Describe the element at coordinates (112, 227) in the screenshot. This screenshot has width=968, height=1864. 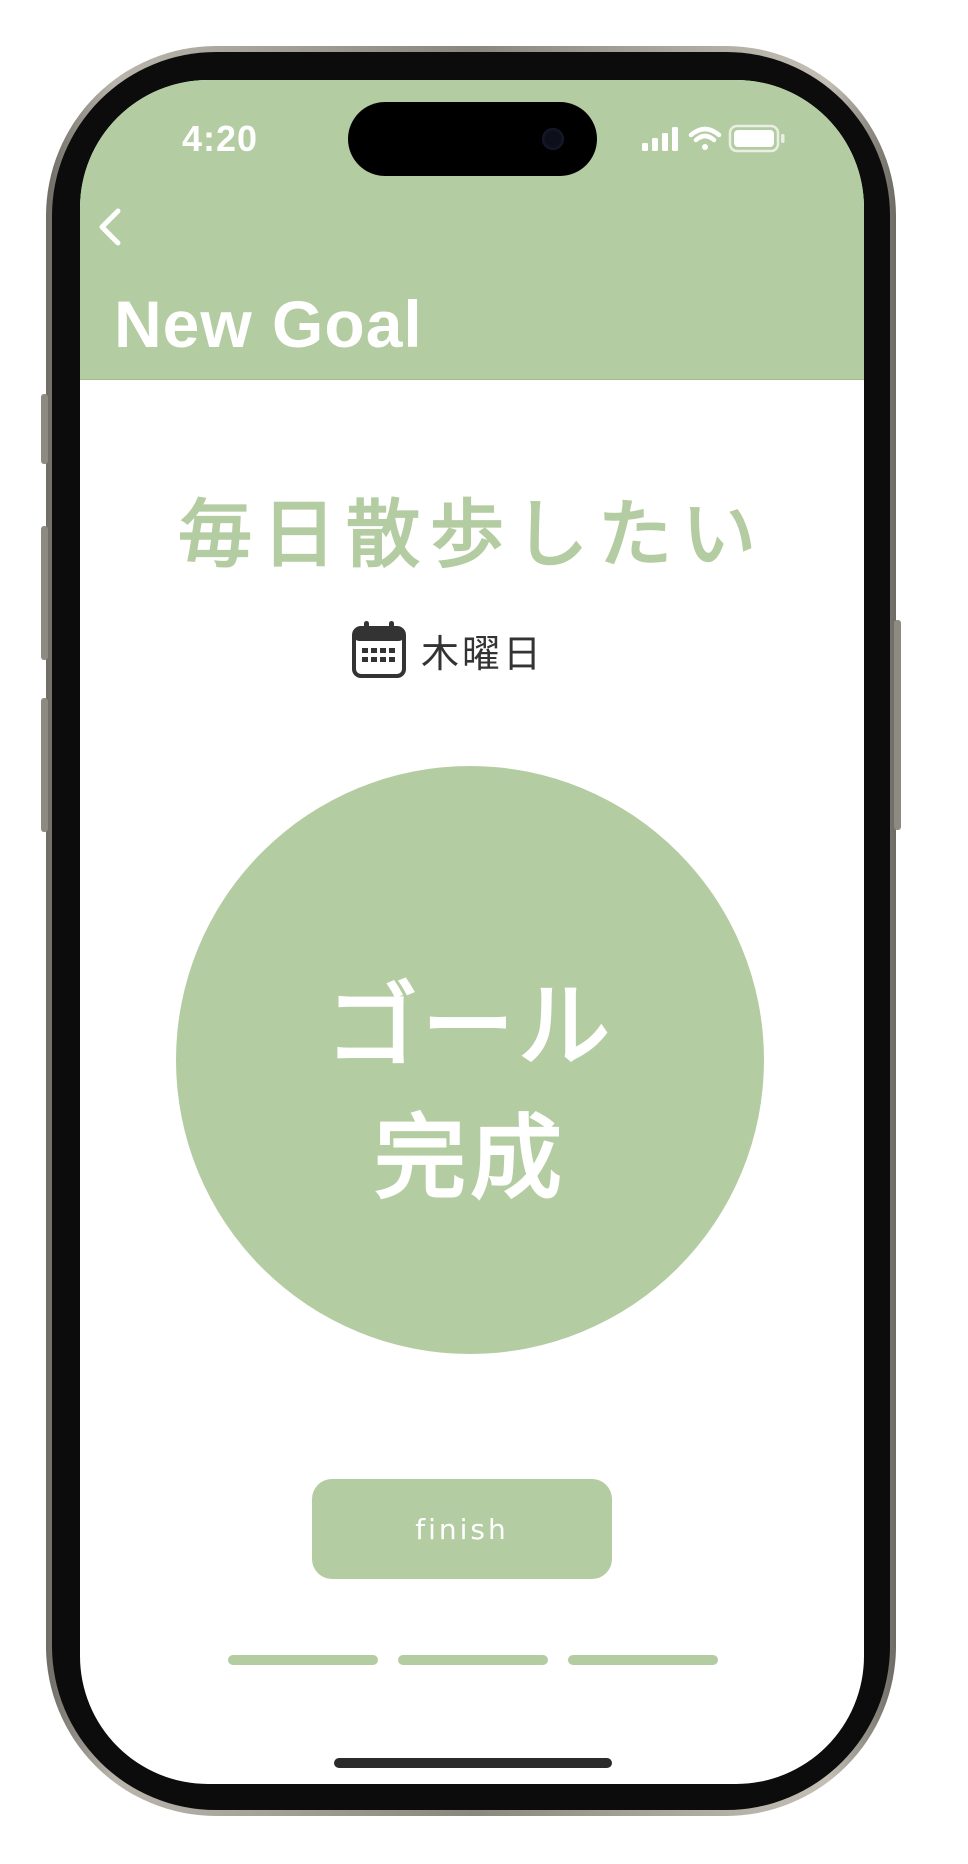
I see `chevron-left-icon` at that location.